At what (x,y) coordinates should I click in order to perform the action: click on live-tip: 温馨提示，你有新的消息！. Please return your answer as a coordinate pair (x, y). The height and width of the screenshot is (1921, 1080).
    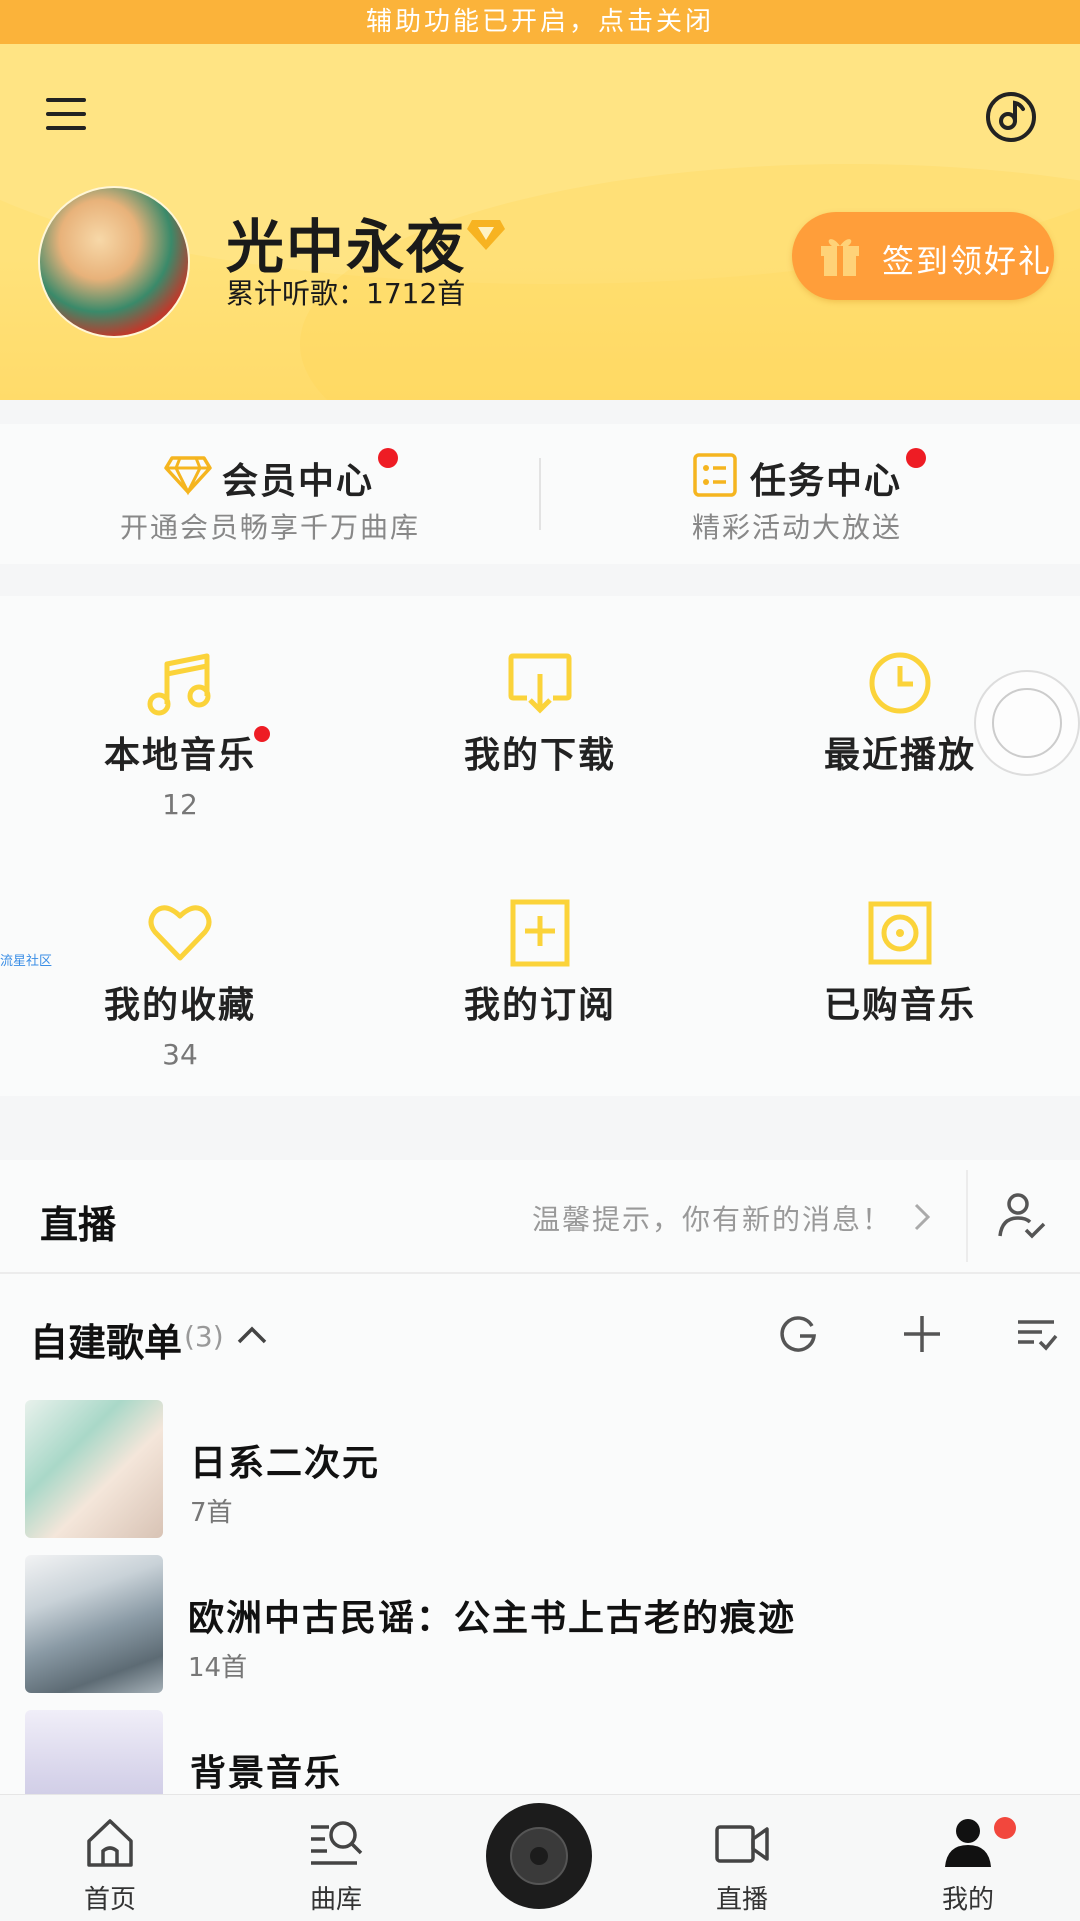
    Looking at the image, I should click on (712, 1218).